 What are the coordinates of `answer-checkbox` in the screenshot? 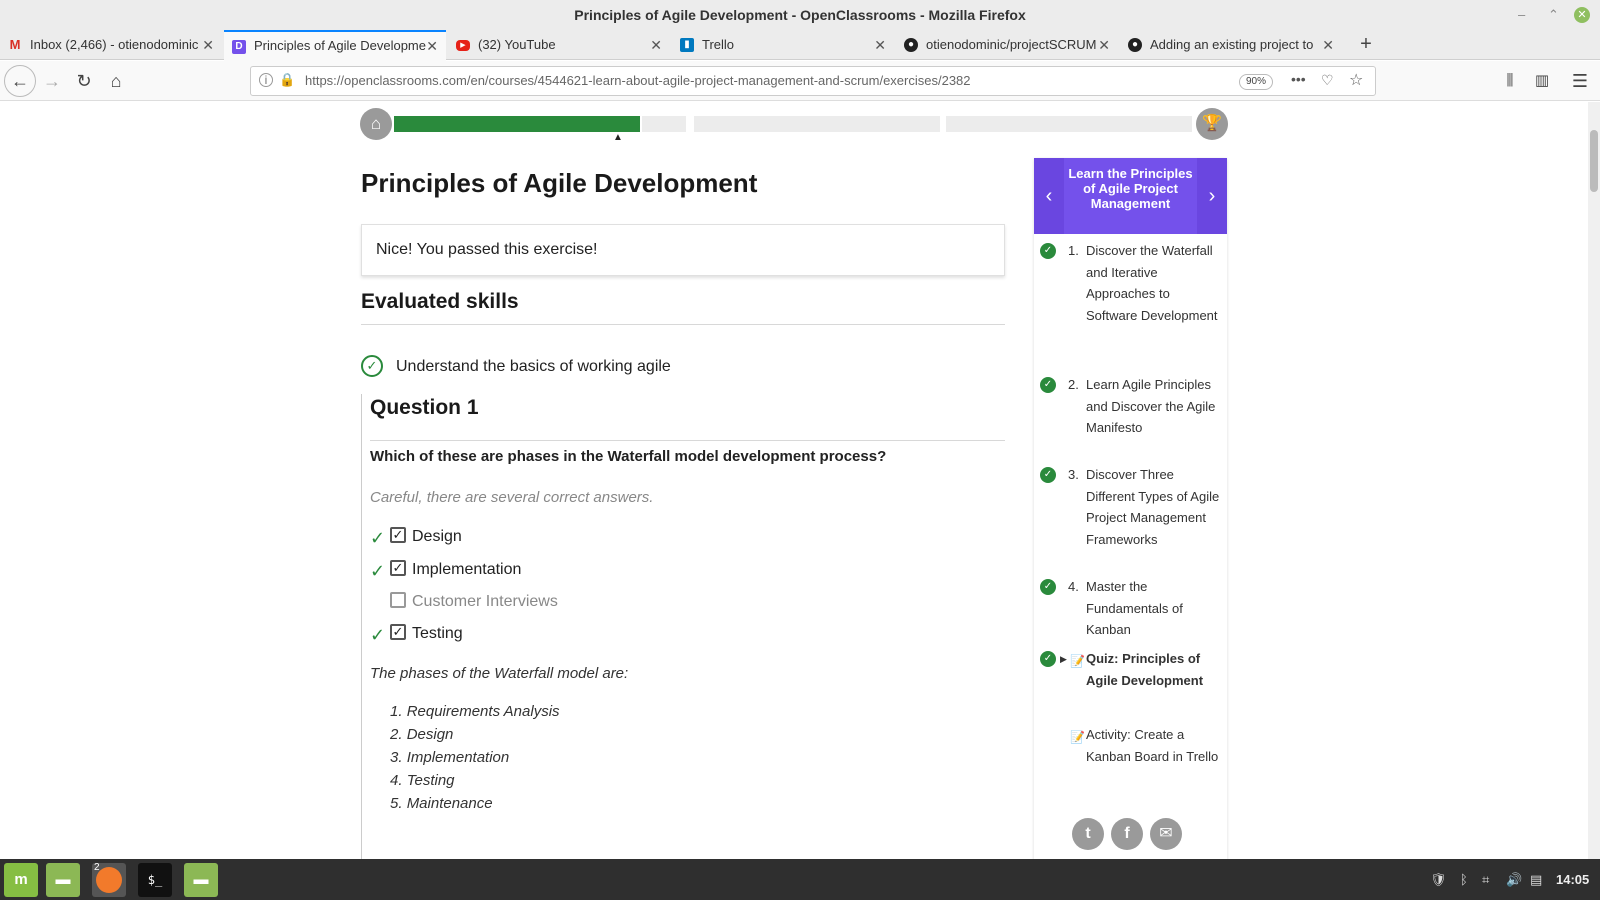 It's located at (398, 600).